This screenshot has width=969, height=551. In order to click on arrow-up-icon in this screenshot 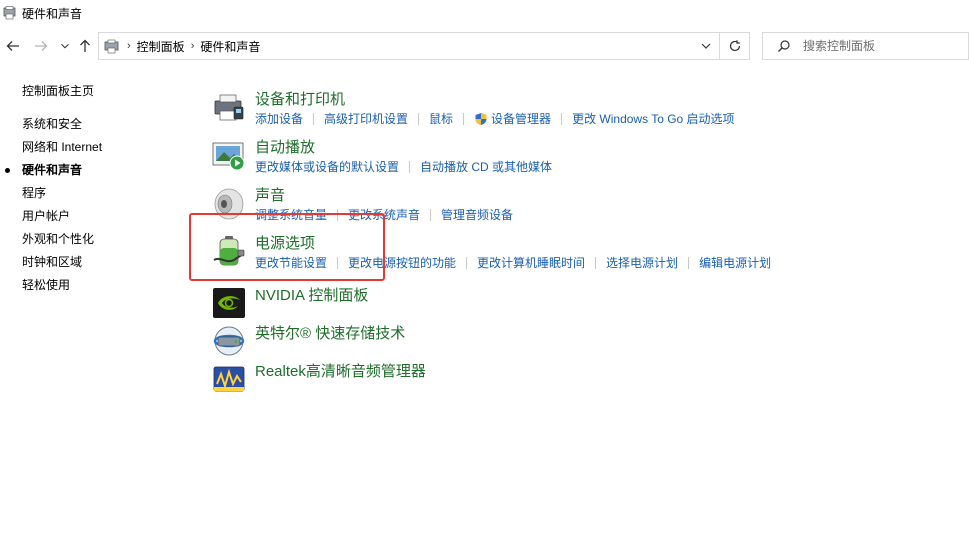, I will do `click(85, 45)`.